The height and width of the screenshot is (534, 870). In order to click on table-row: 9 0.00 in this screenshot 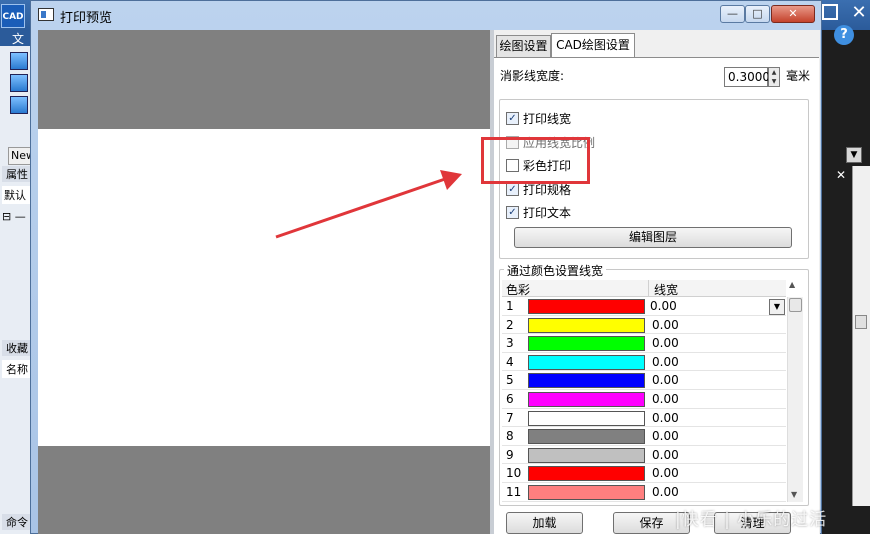, I will do `click(644, 455)`.